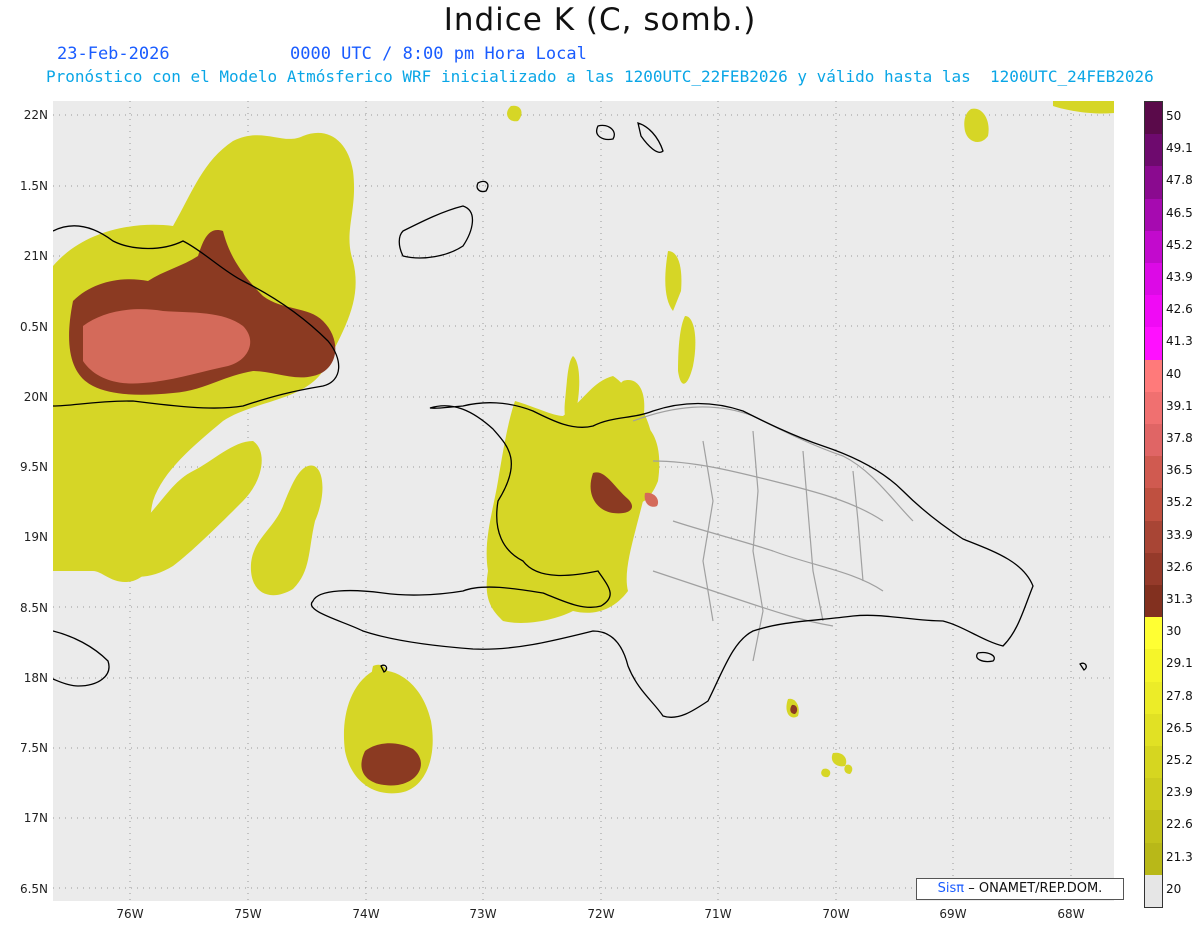 The image size is (1200, 927). What do you see at coordinates (1179, 212) in the screenshot?
I see `color-scale-label: 46.5` at bounding box center [1179, 212].